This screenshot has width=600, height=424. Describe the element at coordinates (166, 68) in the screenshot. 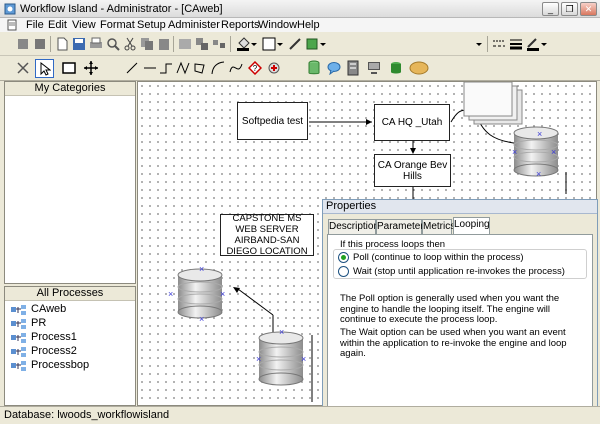

I see `elbow-line-icon` at that location.